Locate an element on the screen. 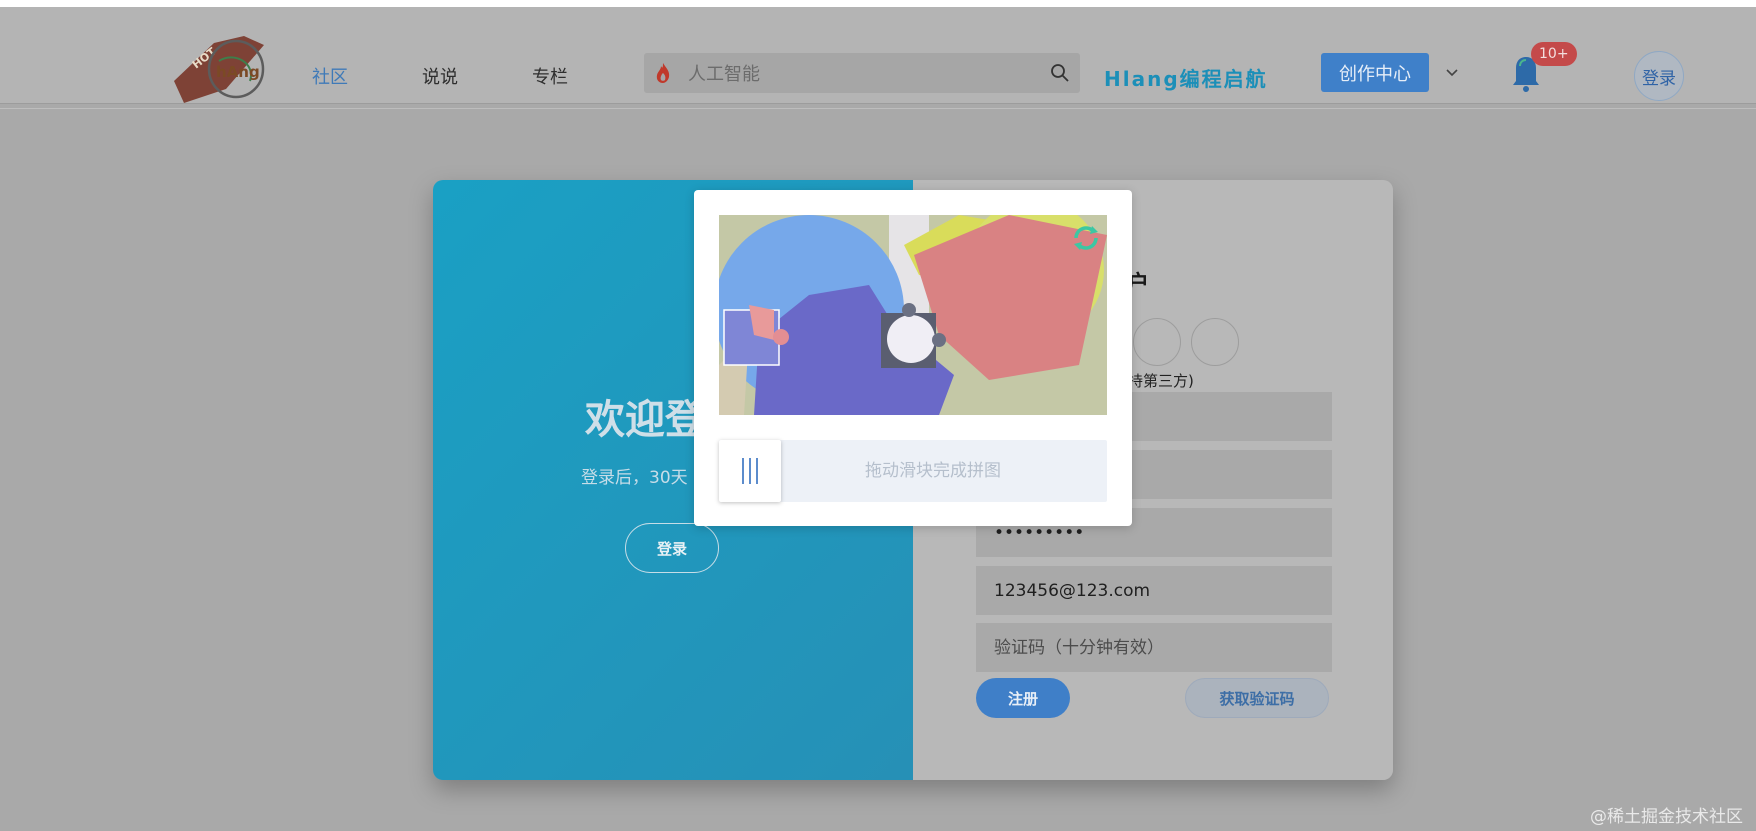 The height and width of the screenshot is (831, 1756). register-button: 注册 is located at coordinates (1023, 698).